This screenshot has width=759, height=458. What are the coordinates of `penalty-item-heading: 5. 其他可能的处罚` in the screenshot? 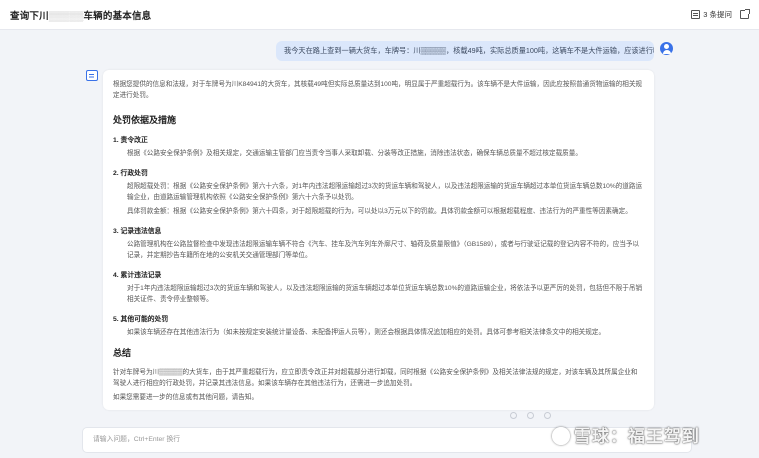 It's located at (141, 319).